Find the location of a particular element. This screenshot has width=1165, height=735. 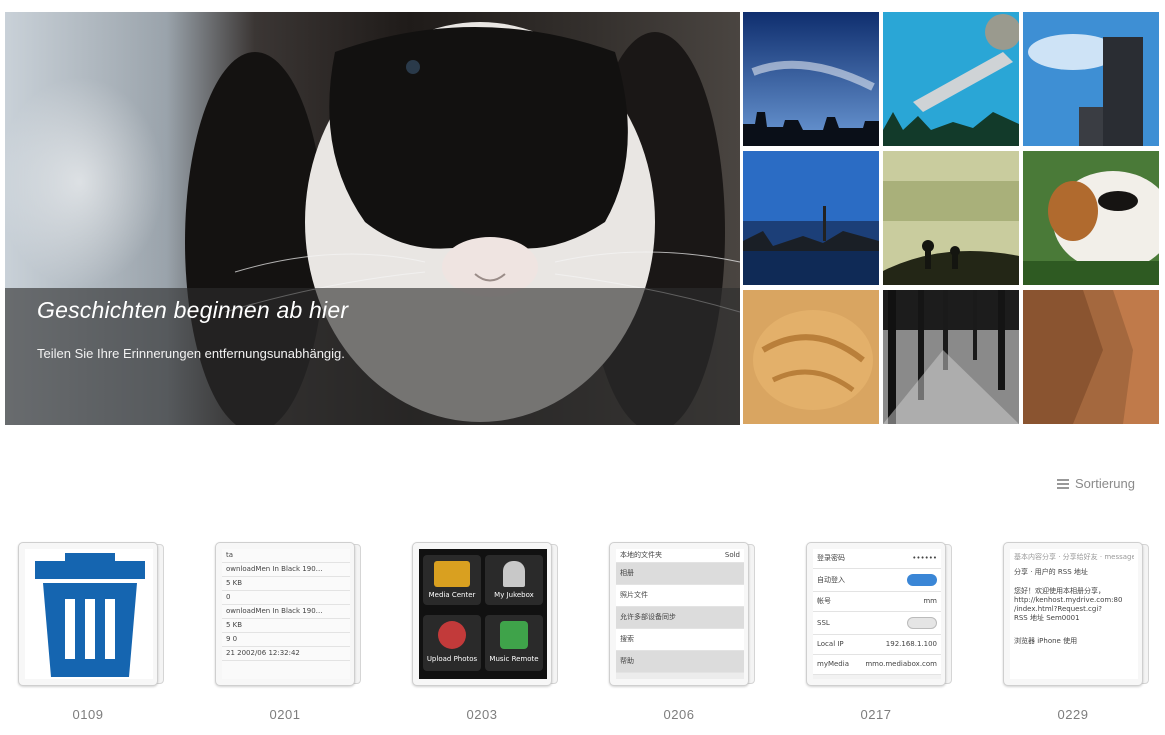

photo-tile-sky-city is located at coordinates (811, 79).